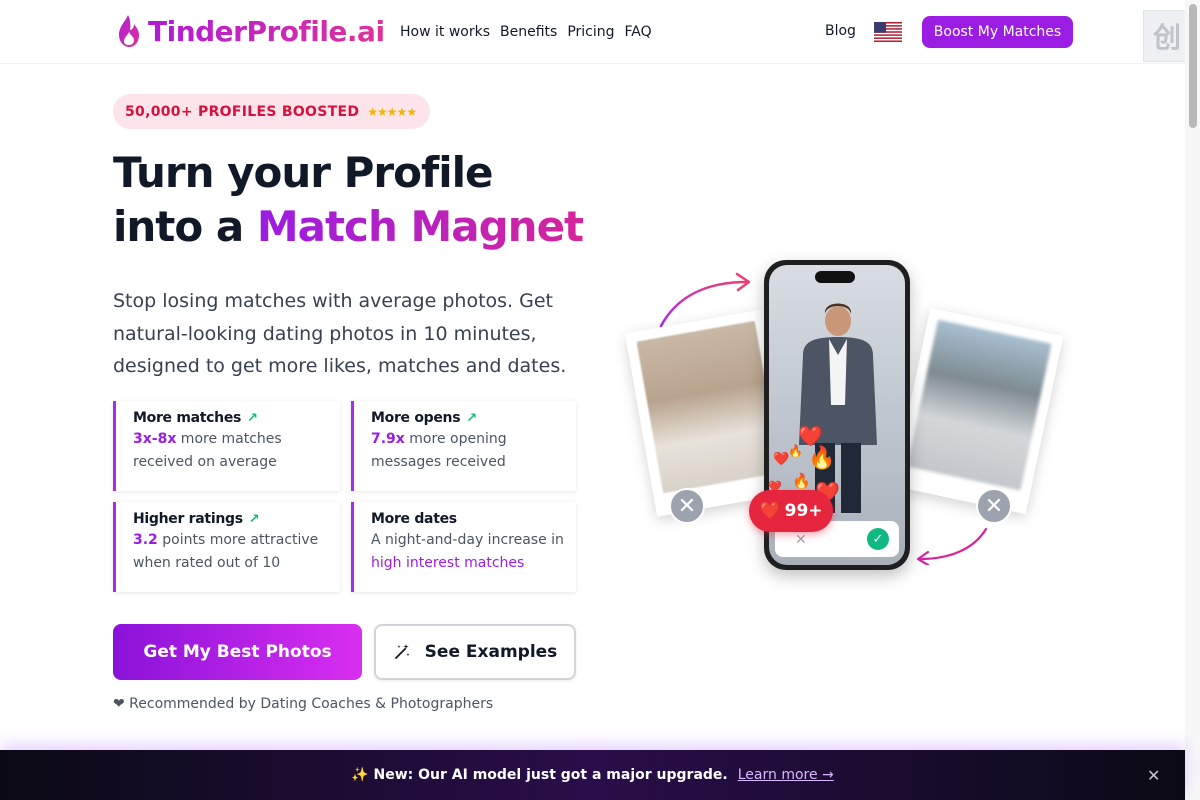  I want to click on arrow-swoosh-icon, so click(952, 546).